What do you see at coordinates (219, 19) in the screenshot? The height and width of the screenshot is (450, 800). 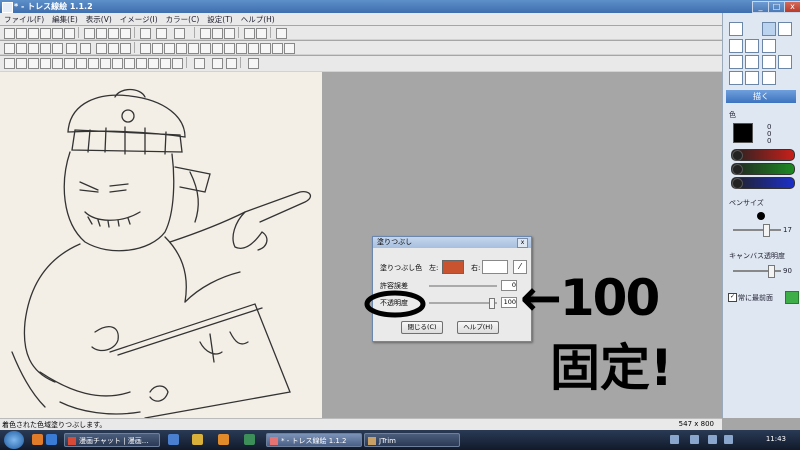 I see `menu-settings: 設定(T)` at bounding box center [219, 19].